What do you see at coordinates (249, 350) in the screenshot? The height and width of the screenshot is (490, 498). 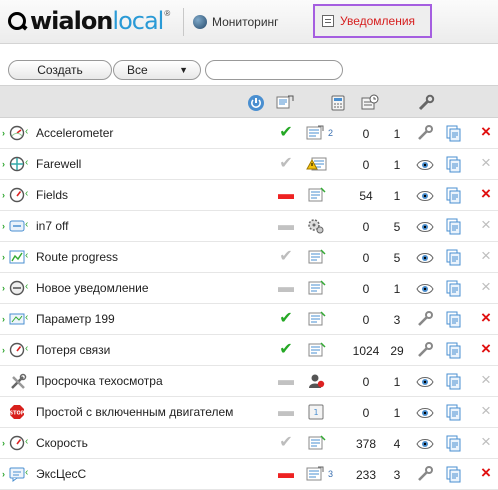 I see `notification-row: › ‹ Потеря связи ✔ 1024 29 ×` at bounding box center [249, 350].